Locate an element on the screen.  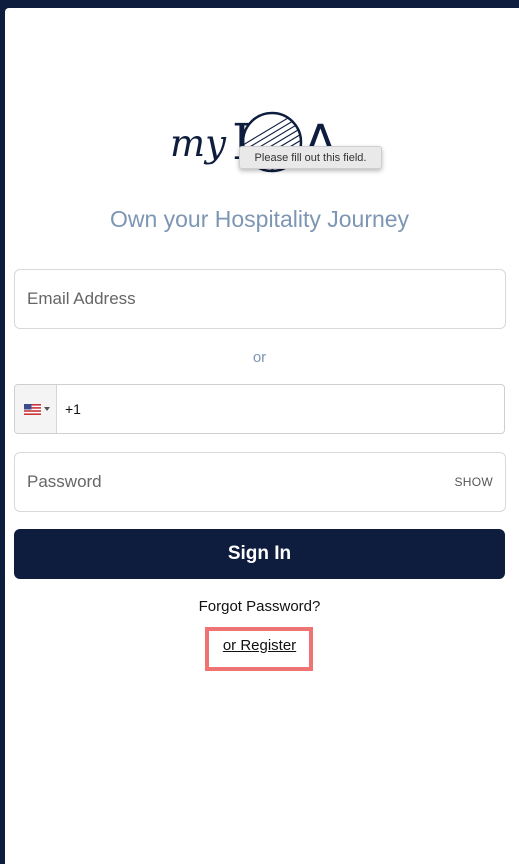
phone-field-container is located at coordinates (259, 409).